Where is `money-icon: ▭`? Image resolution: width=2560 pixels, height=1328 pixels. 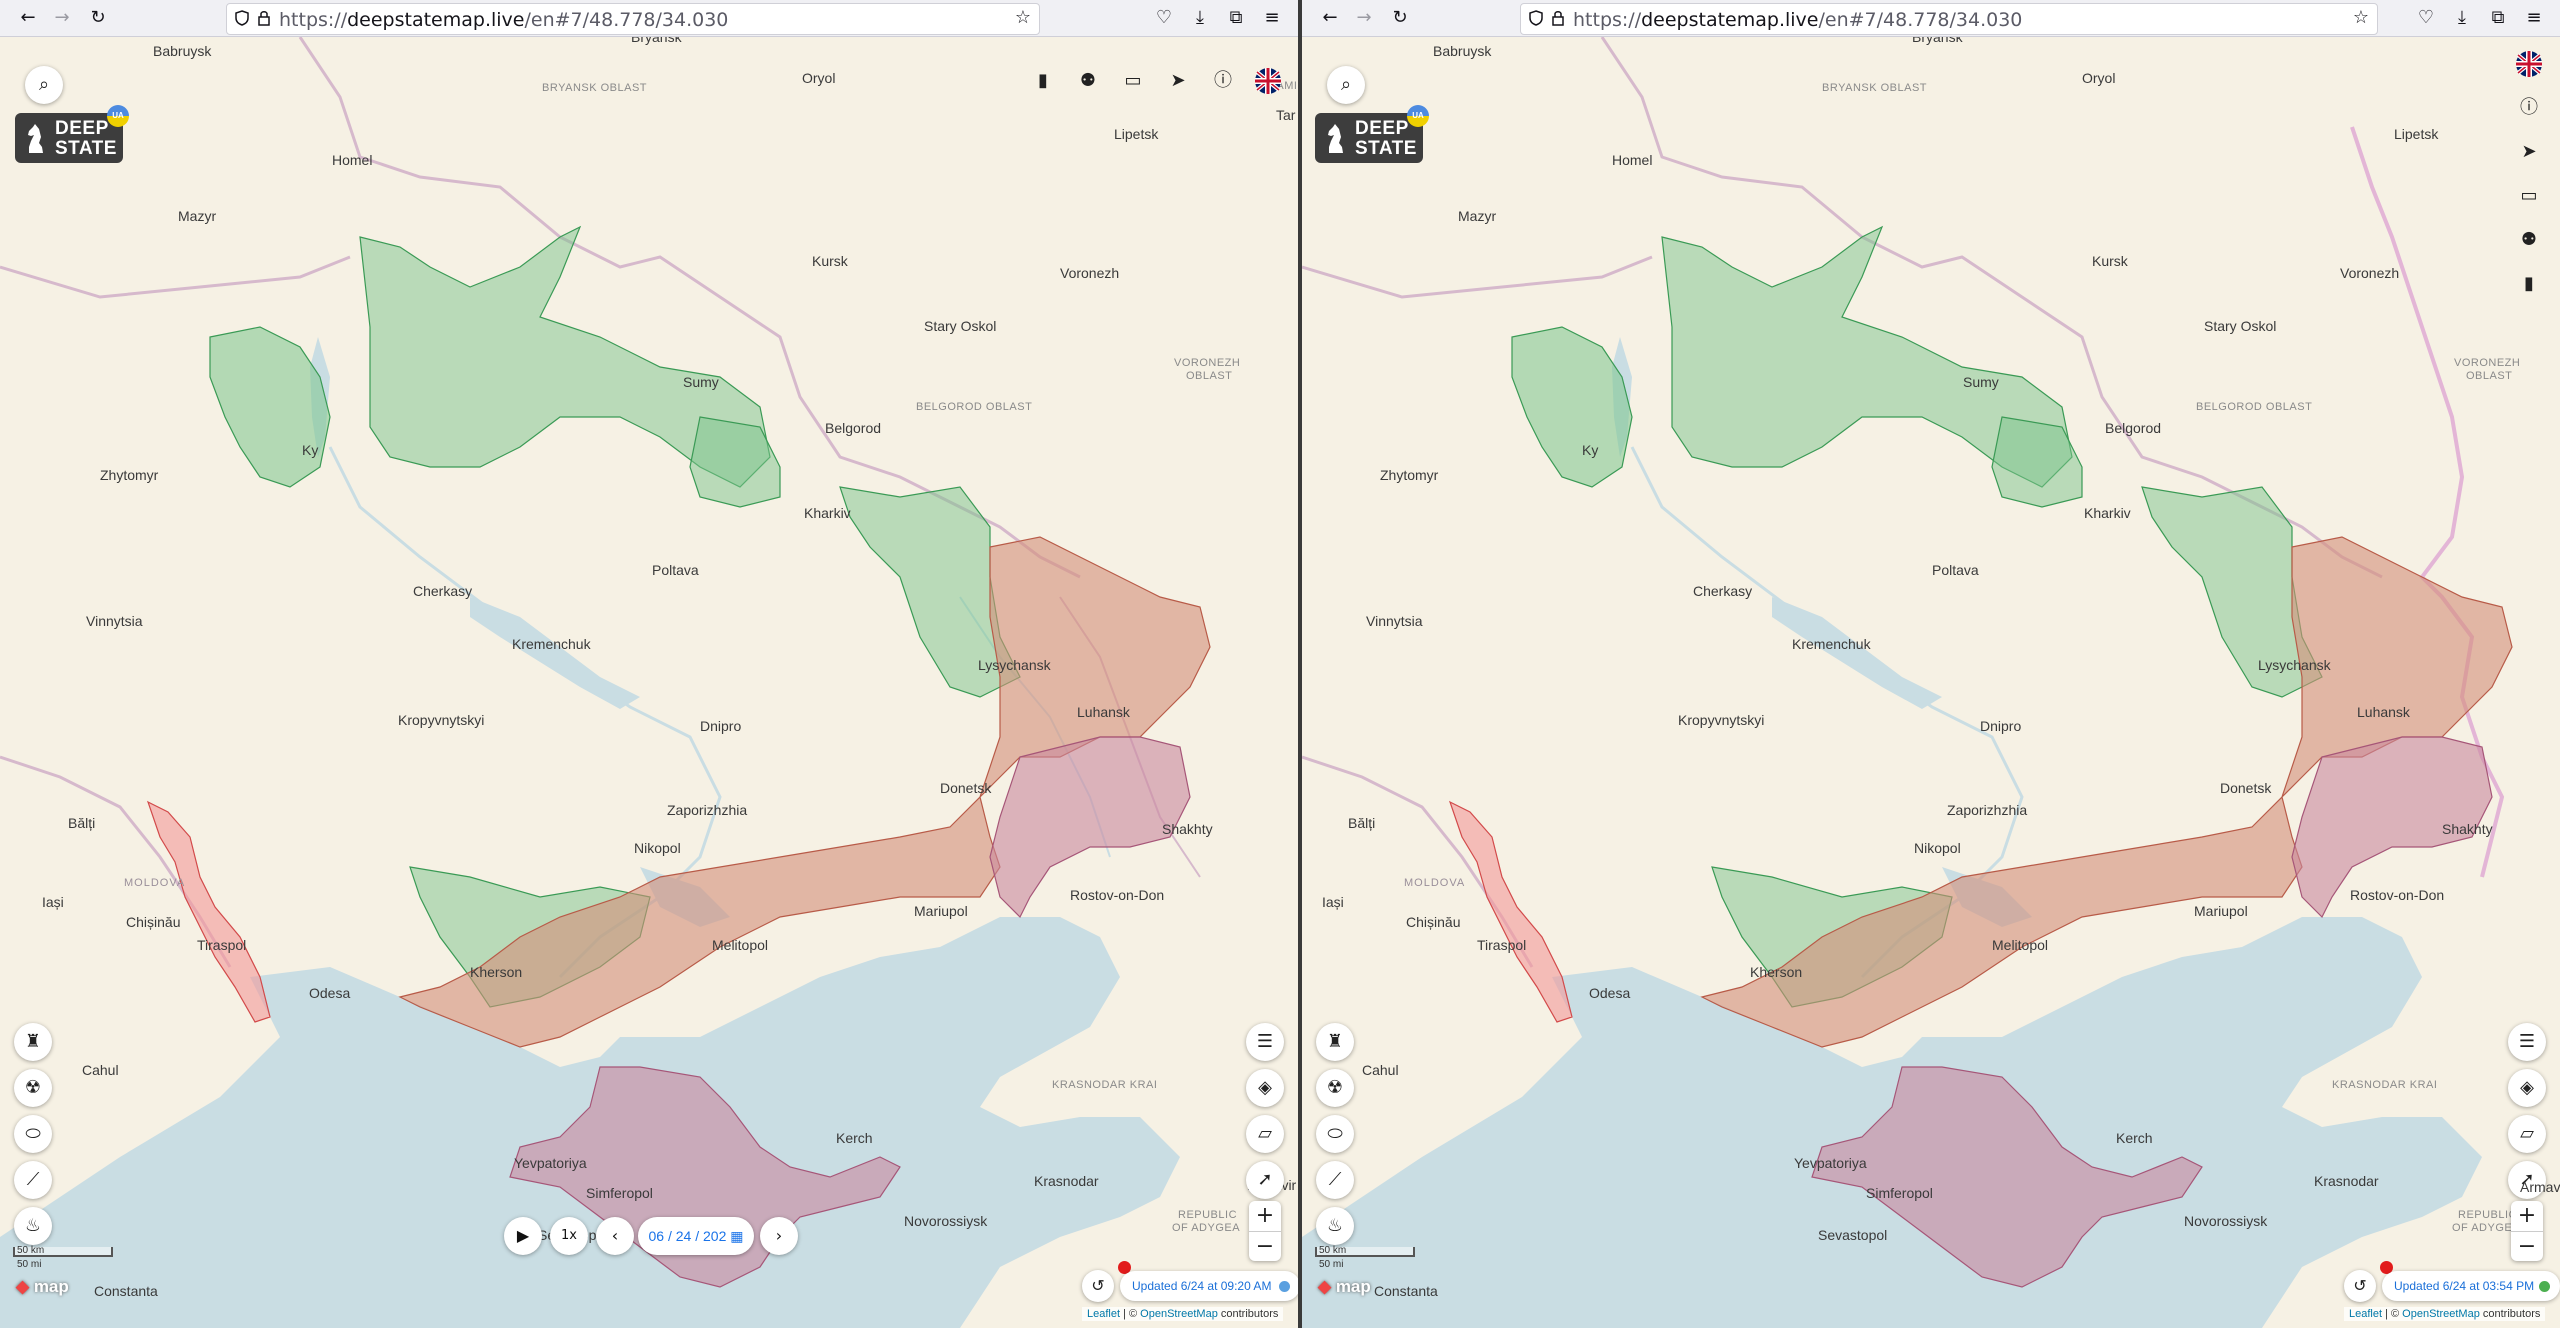
money-icon: ▭ is located at coordinates (2529, 195).